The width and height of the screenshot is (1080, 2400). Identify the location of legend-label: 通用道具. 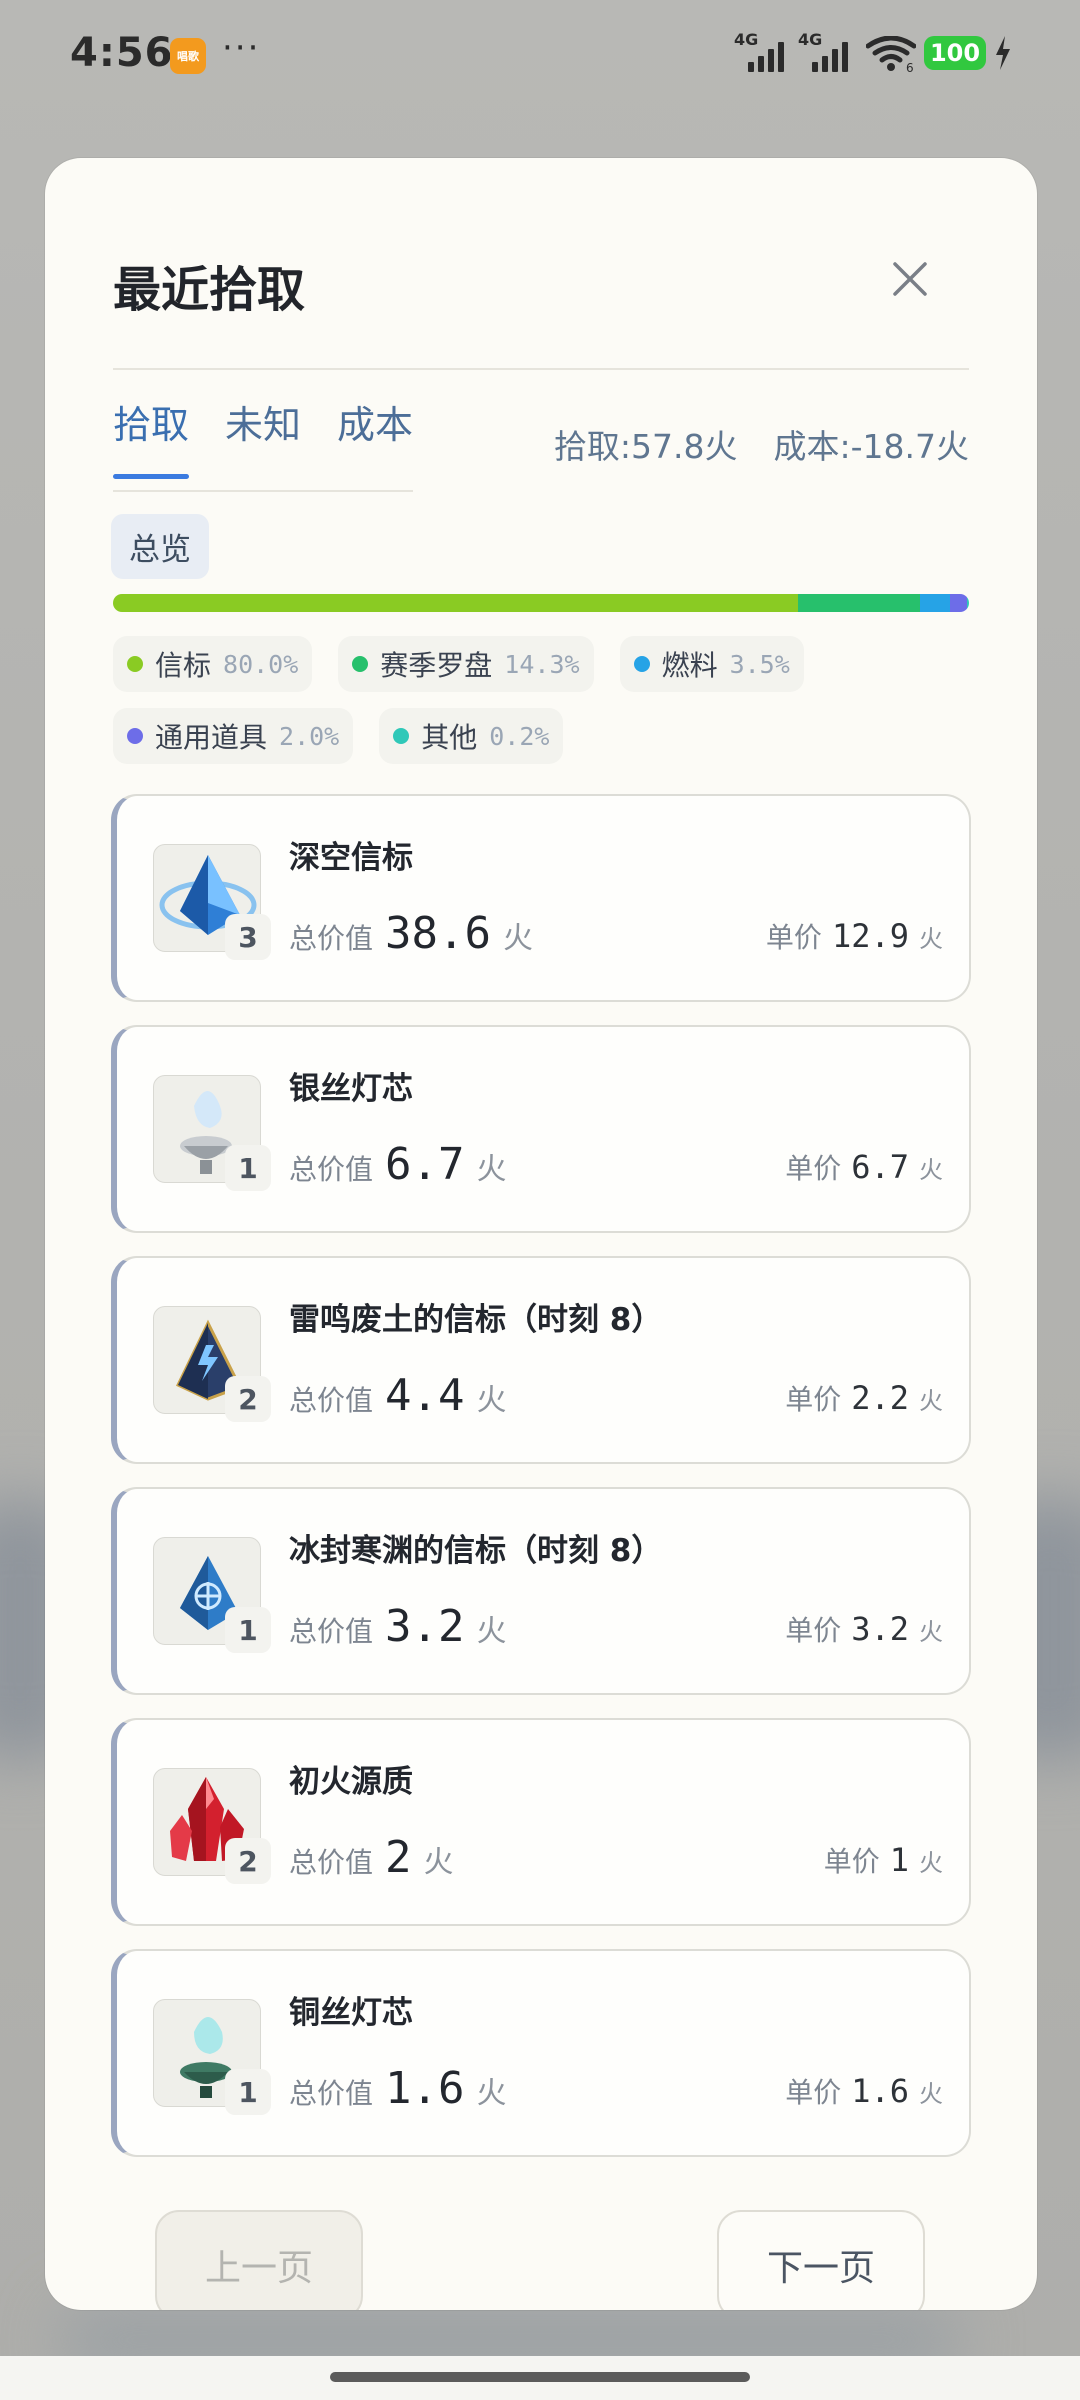
(211, 737).